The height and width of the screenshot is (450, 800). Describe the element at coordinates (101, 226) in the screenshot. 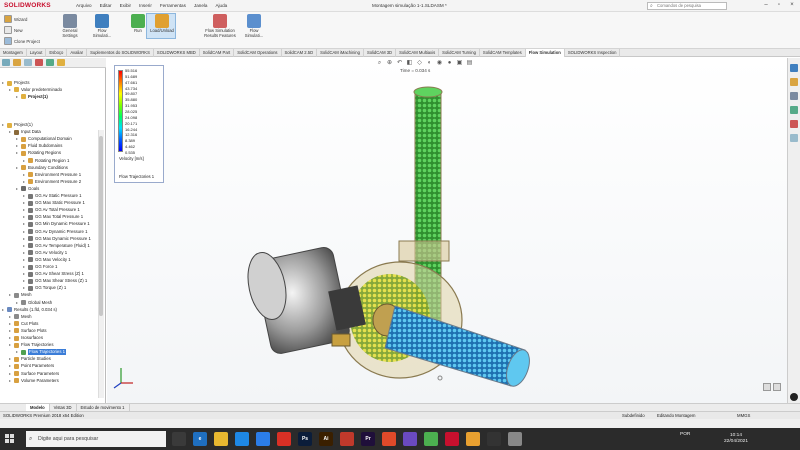

I see `tree-scrollbar-thumb` at that location.